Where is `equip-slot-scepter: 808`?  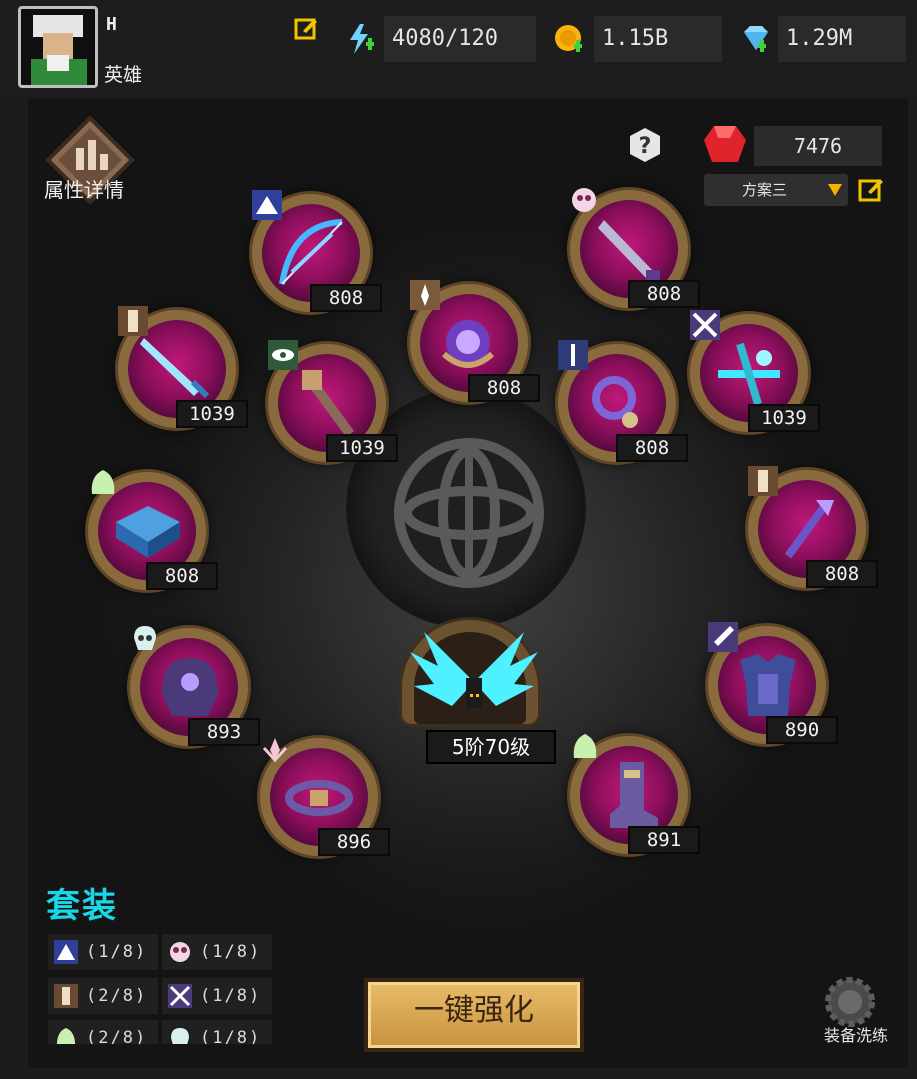
equip-slot-scepter: 808 is located at coordinates (810, 529).